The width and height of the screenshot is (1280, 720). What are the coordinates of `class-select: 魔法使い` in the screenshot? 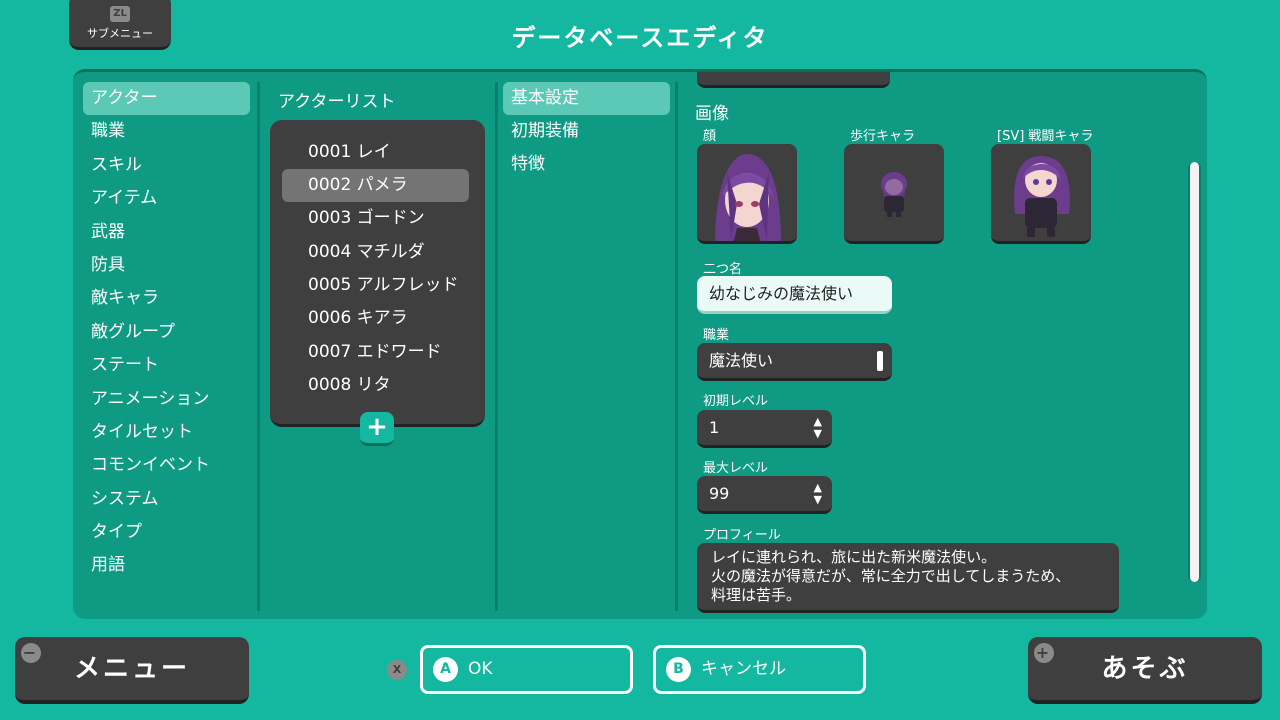 It's located at (794, 362).